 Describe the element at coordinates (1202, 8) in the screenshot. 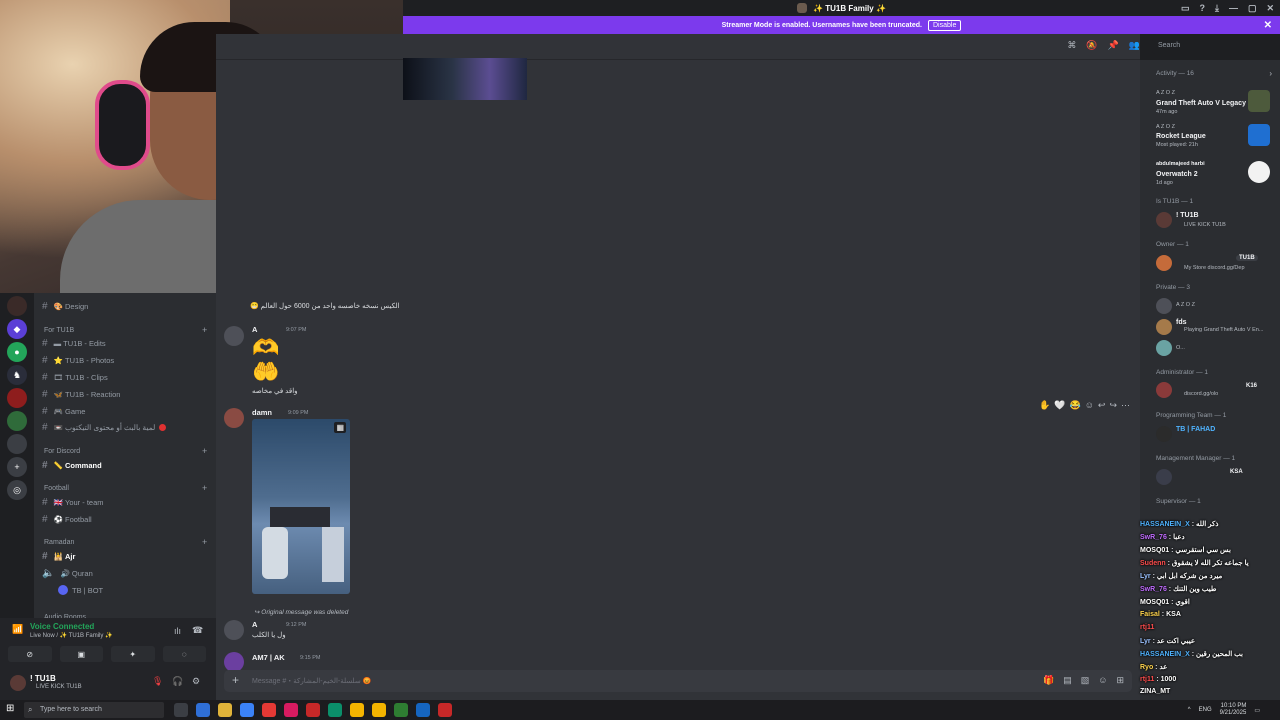

I see `help-icon: ?` at that location.